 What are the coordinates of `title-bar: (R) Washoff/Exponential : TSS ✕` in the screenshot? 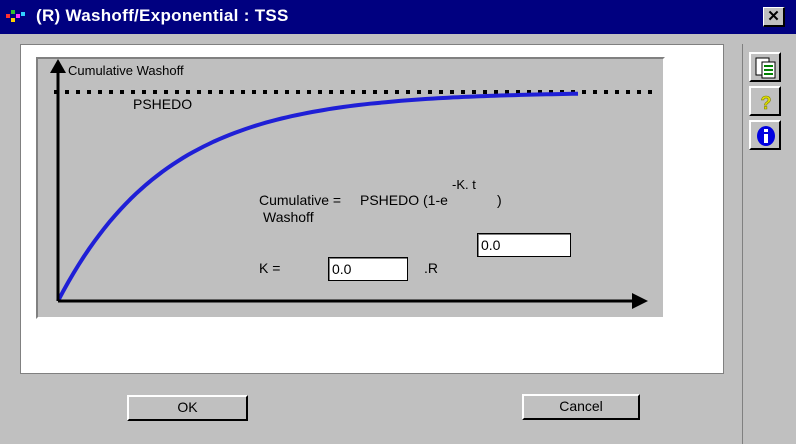 It's located at (398, 17).